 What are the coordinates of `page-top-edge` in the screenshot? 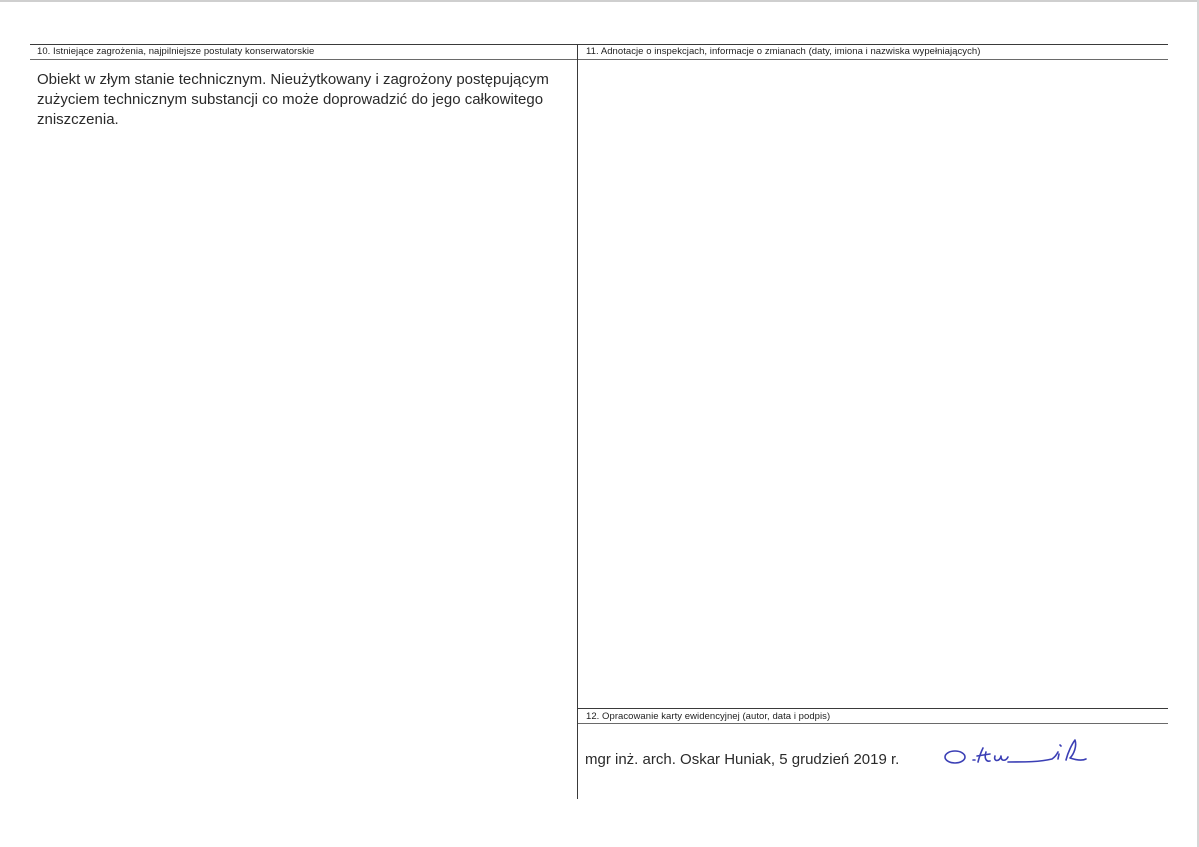 It's located at (599, 1).